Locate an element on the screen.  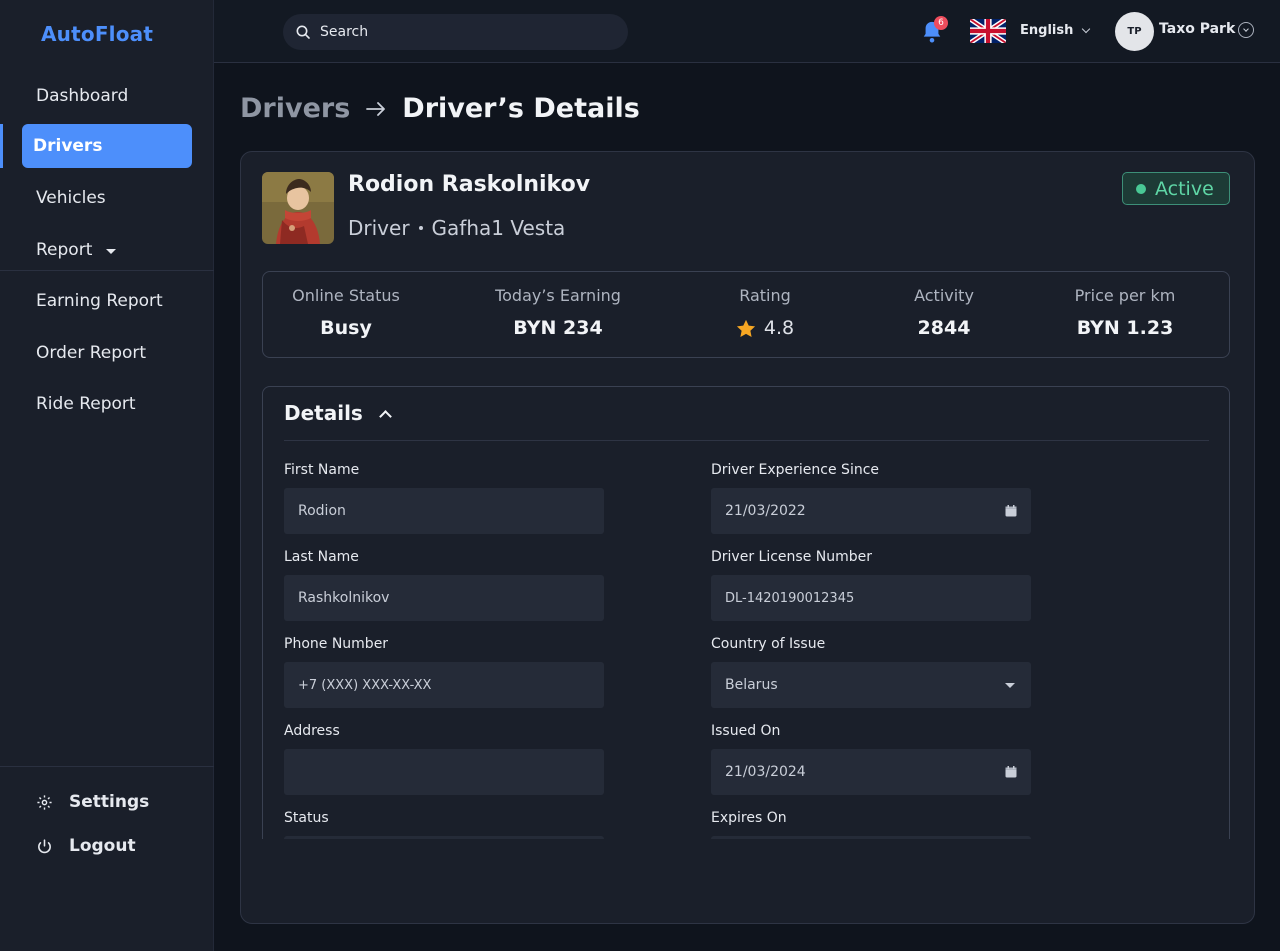
license-number-field: DL-1420190012345 is located at coordinates (871, 598).